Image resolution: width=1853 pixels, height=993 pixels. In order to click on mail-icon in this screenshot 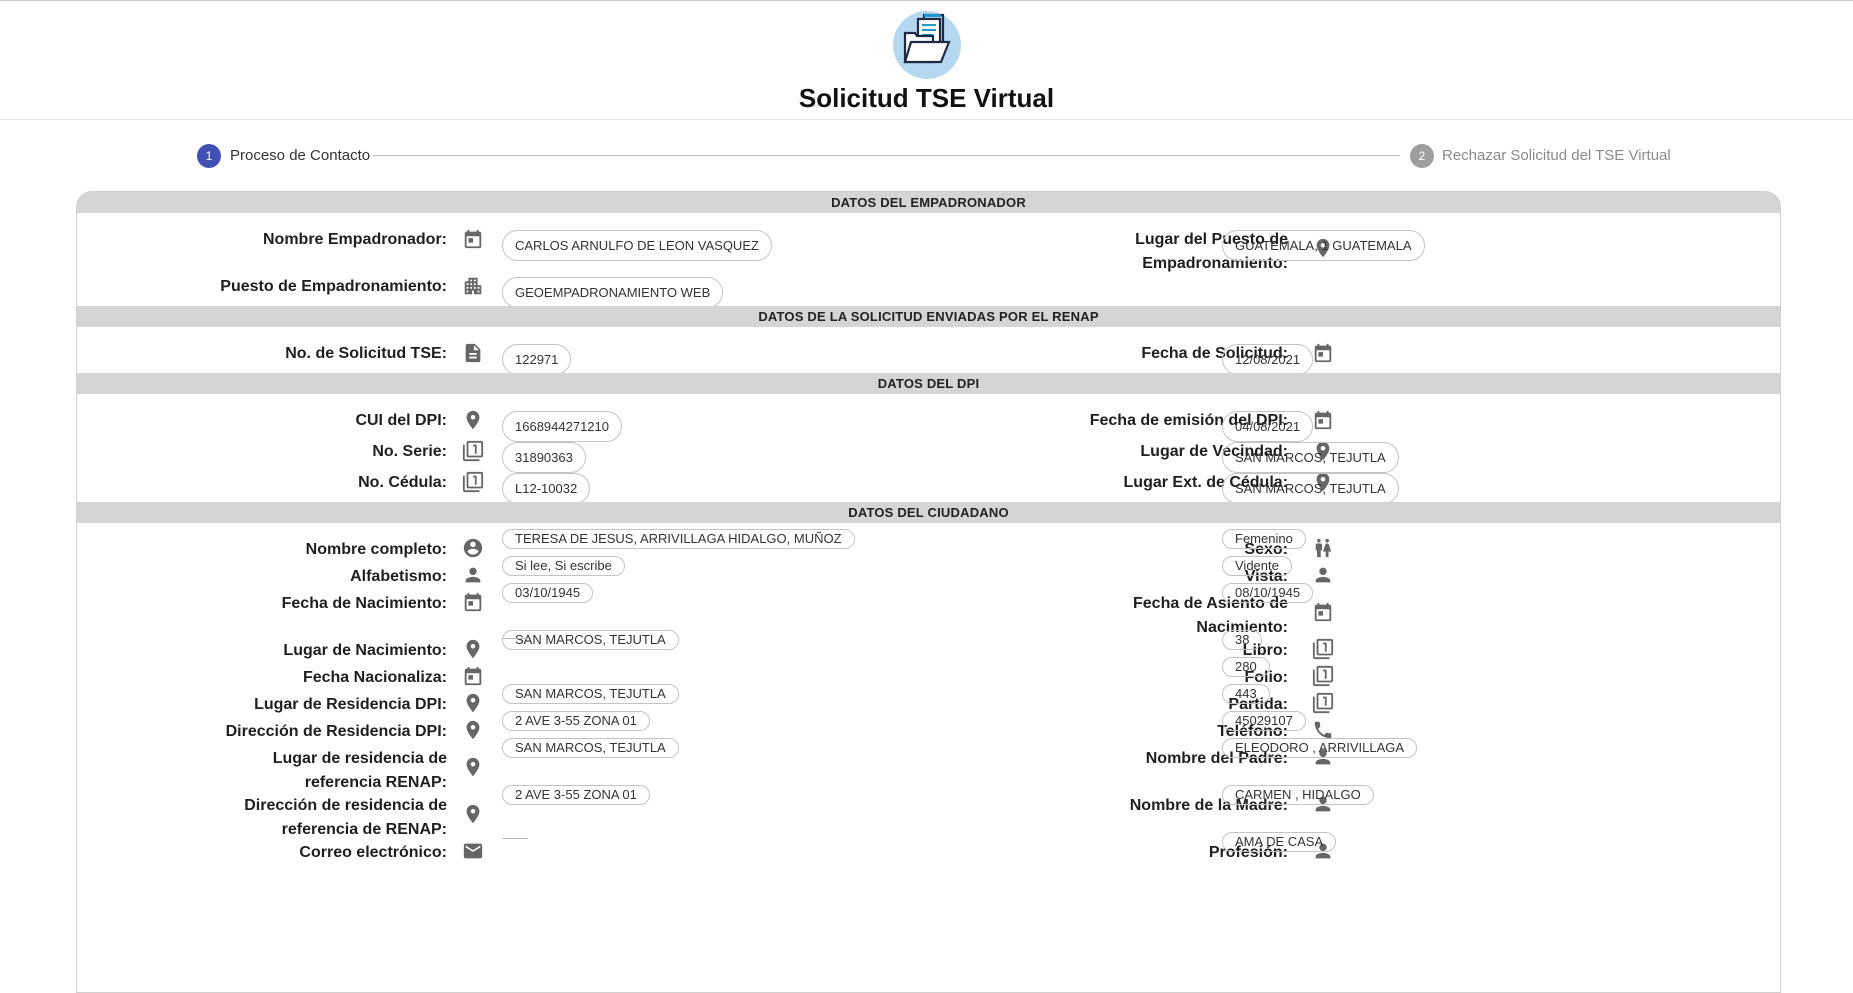, I will do `click(473, 851)`.